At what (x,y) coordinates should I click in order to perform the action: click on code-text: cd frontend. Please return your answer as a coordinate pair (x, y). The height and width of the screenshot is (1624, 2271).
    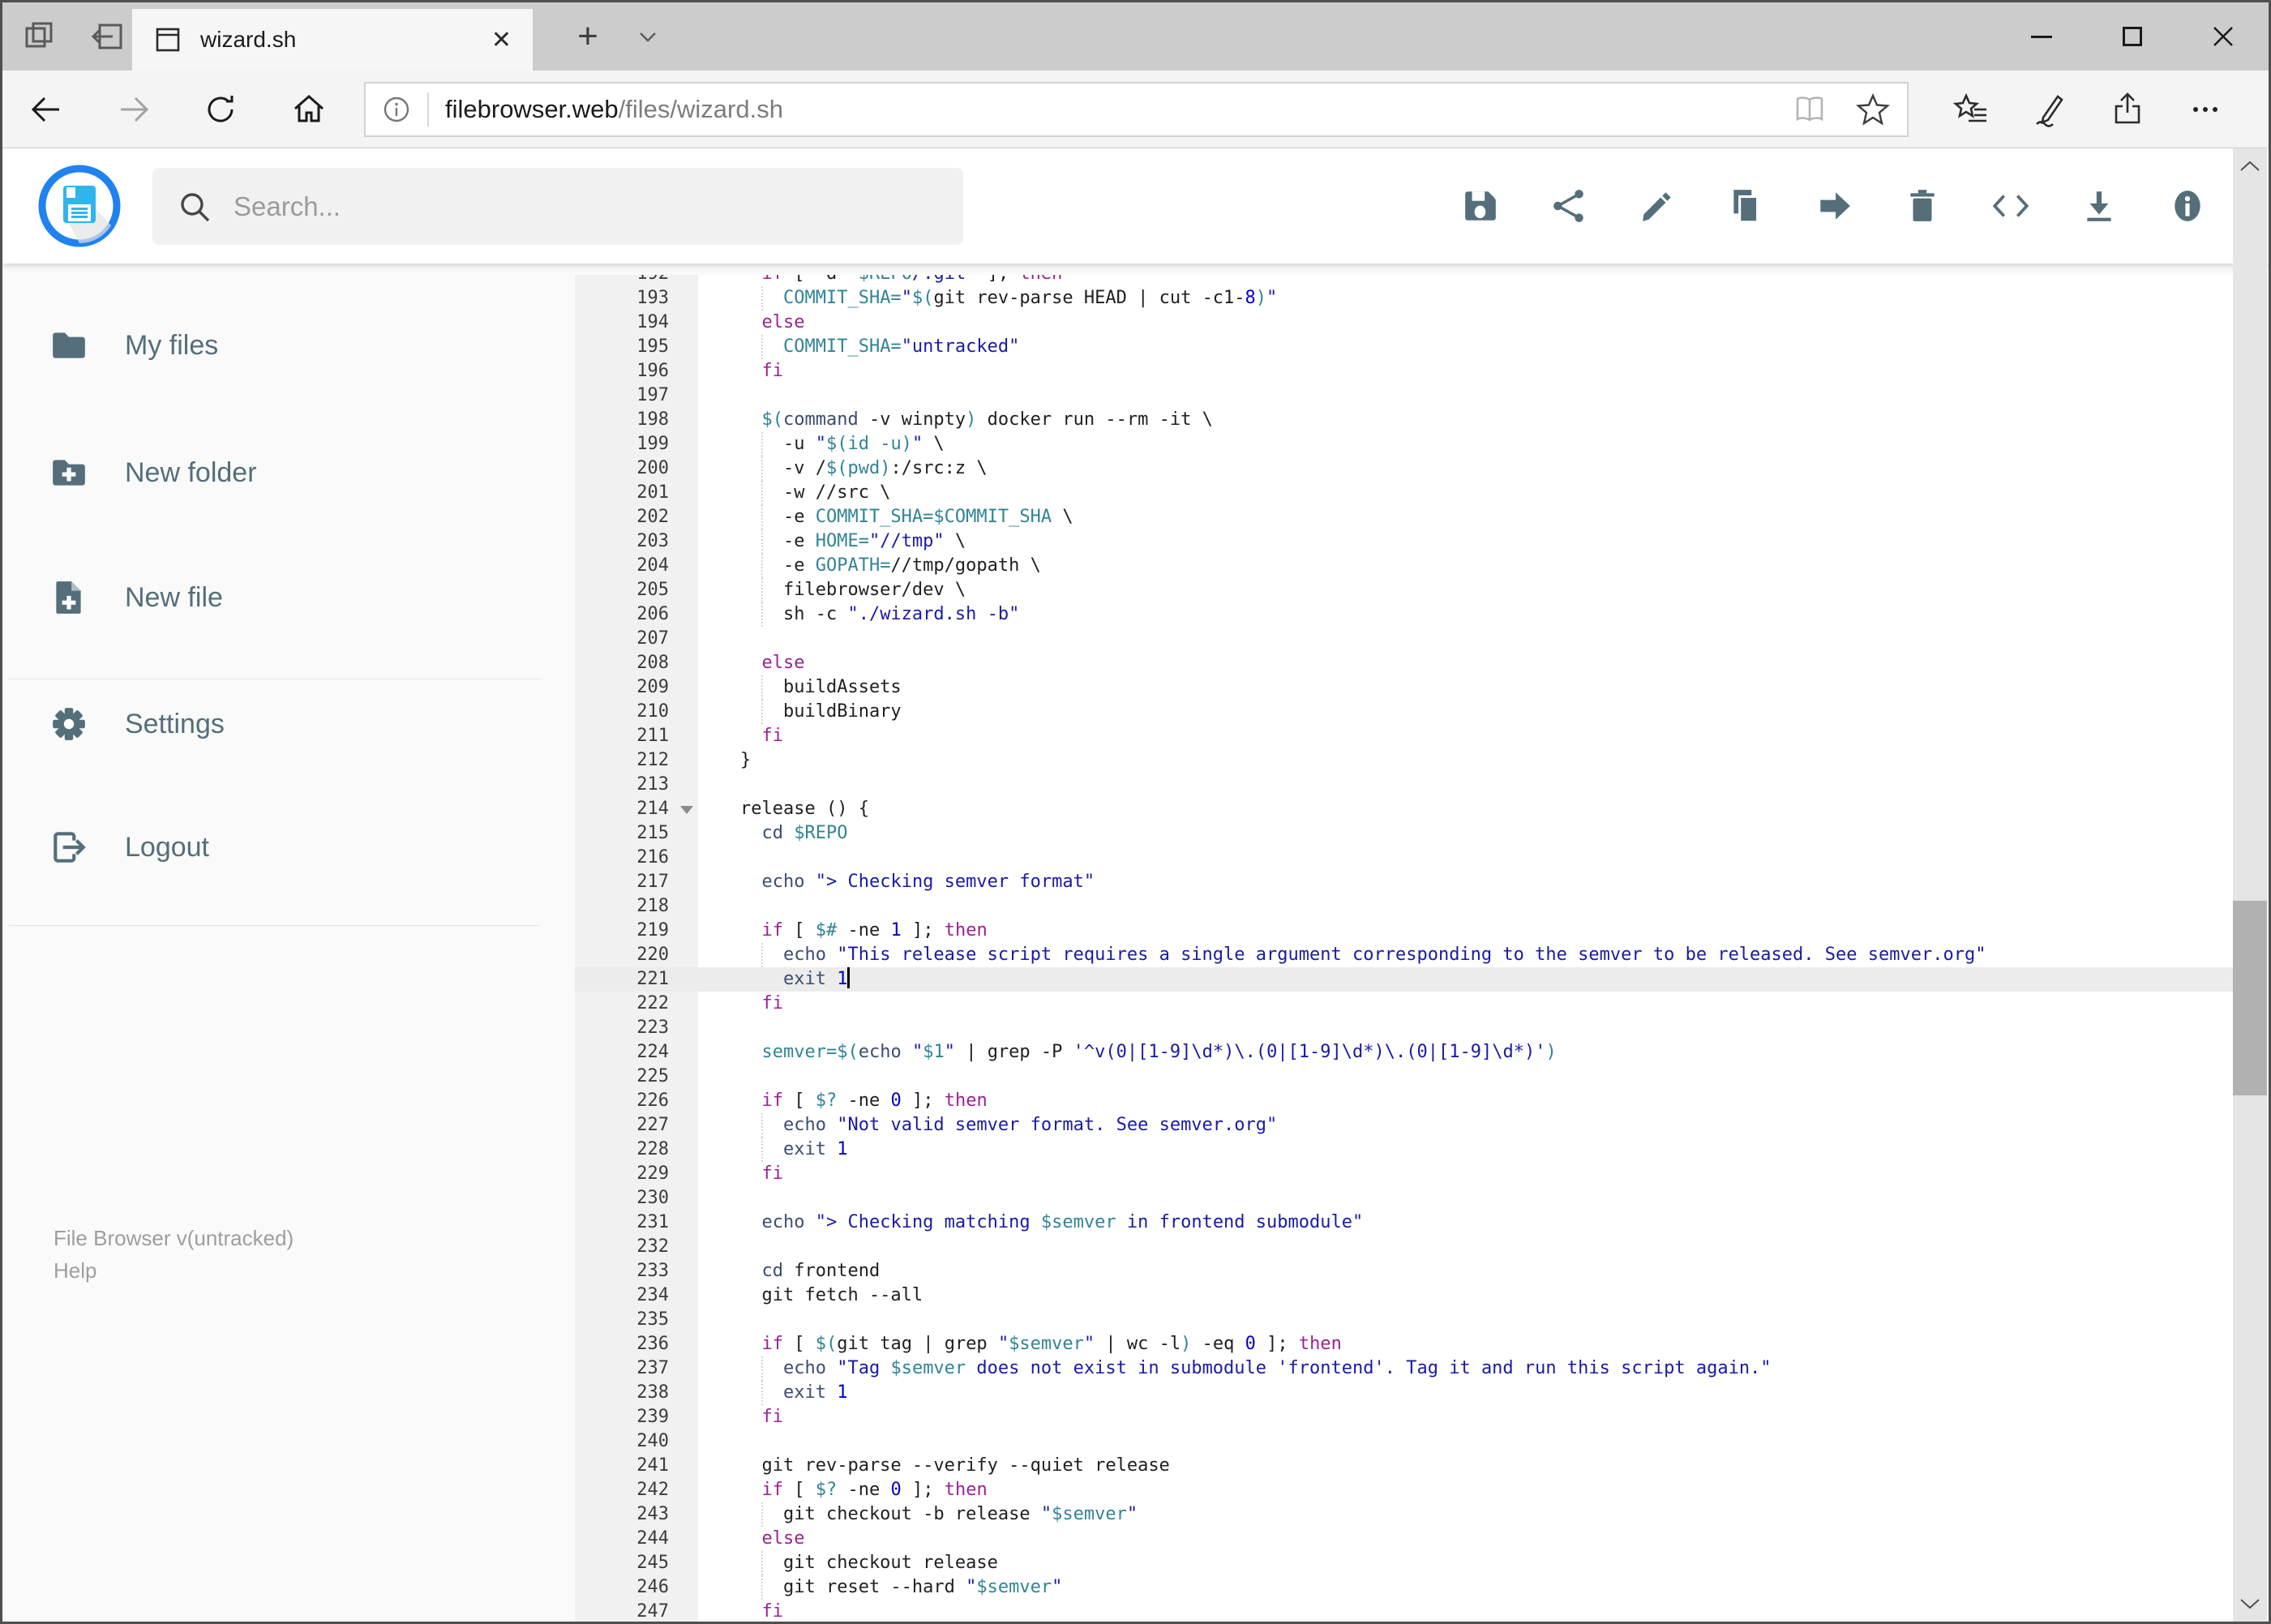
    Looking at the image, I should click on (1467, 1271).